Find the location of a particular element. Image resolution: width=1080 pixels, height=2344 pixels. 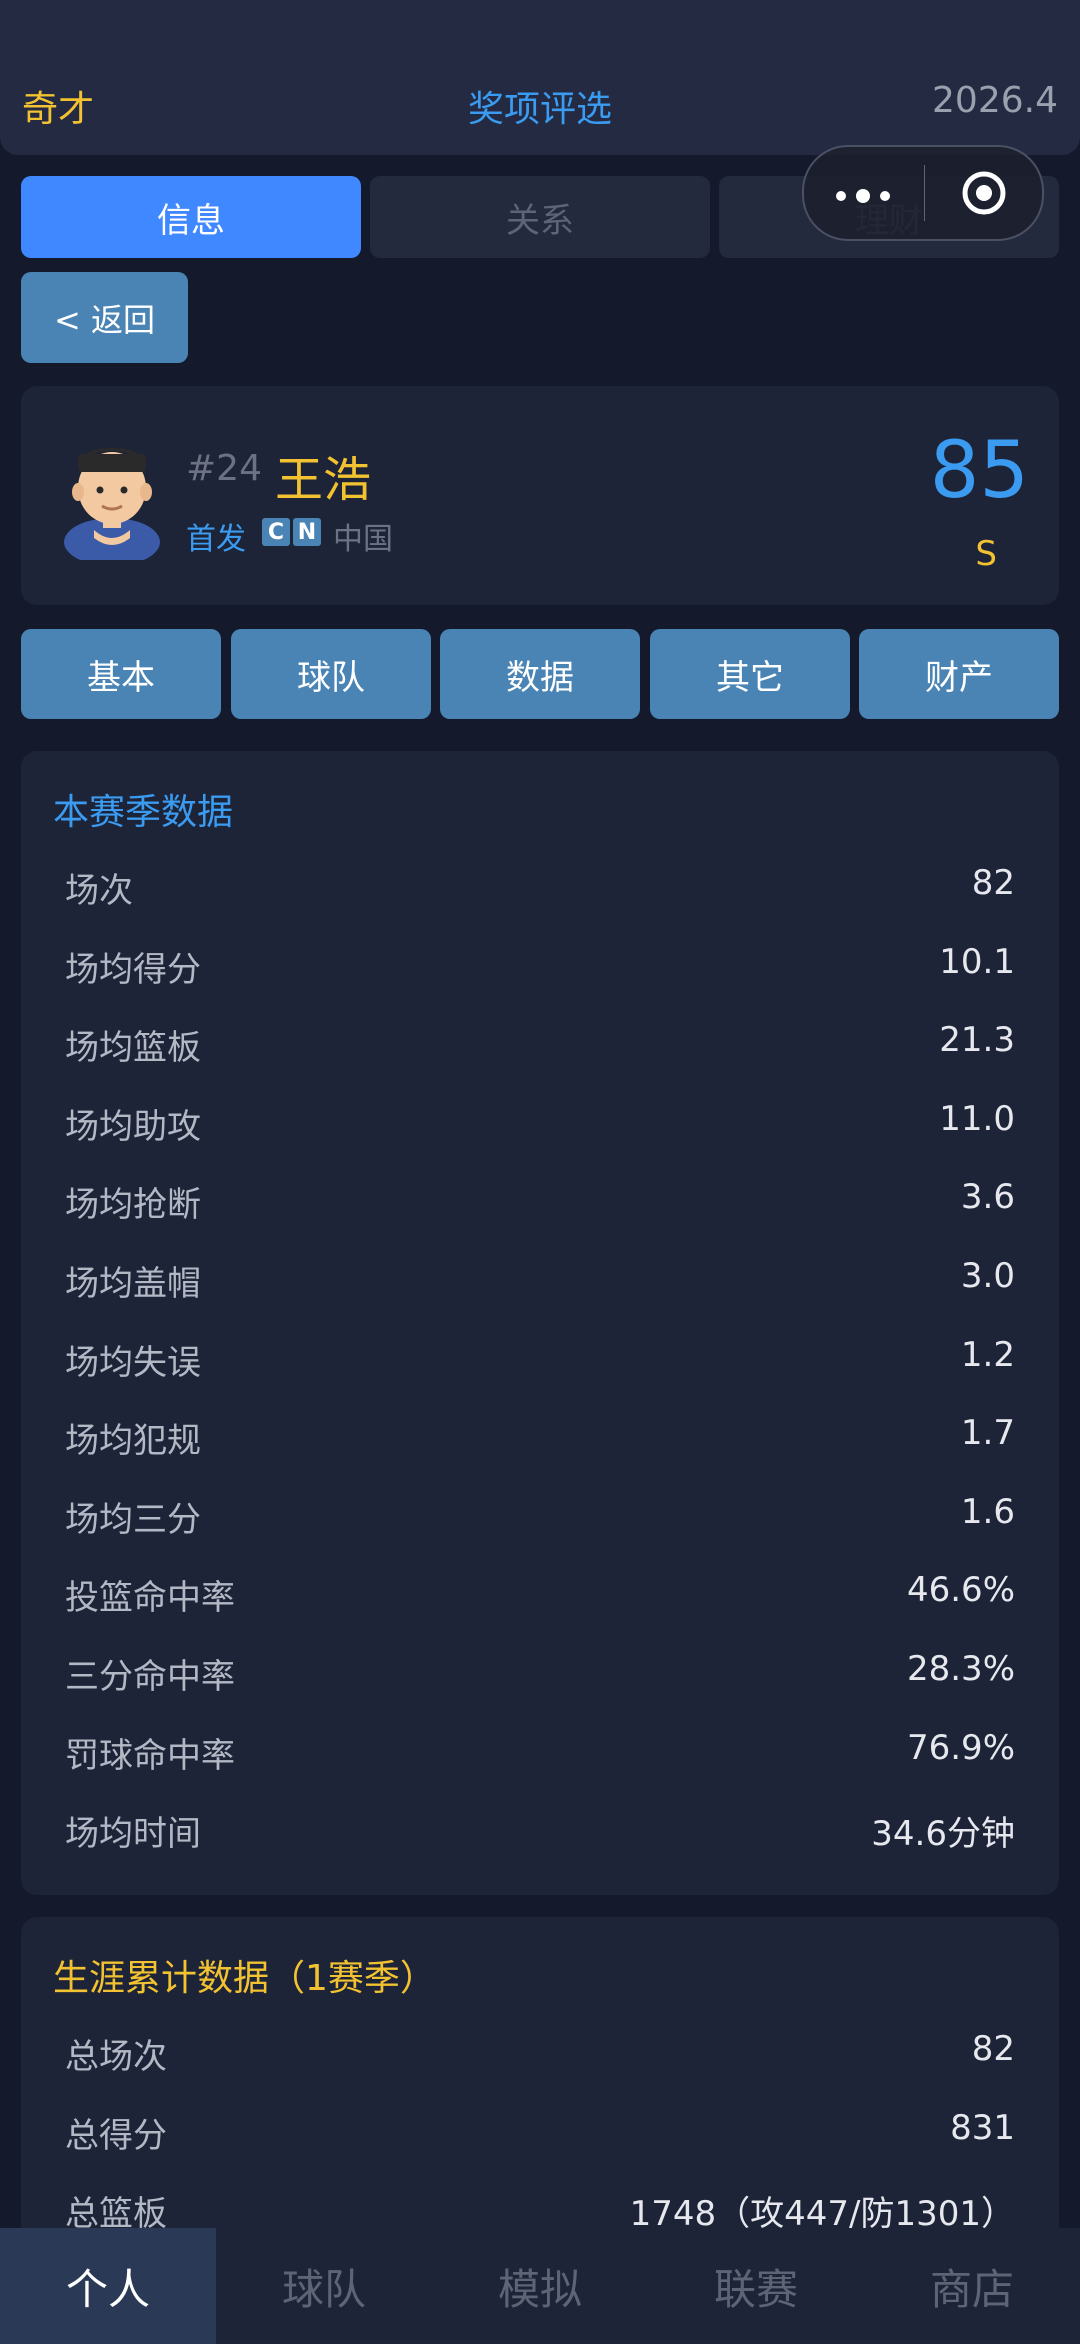

stat-label: 场均失误 is located at coordinates (133, 1362).